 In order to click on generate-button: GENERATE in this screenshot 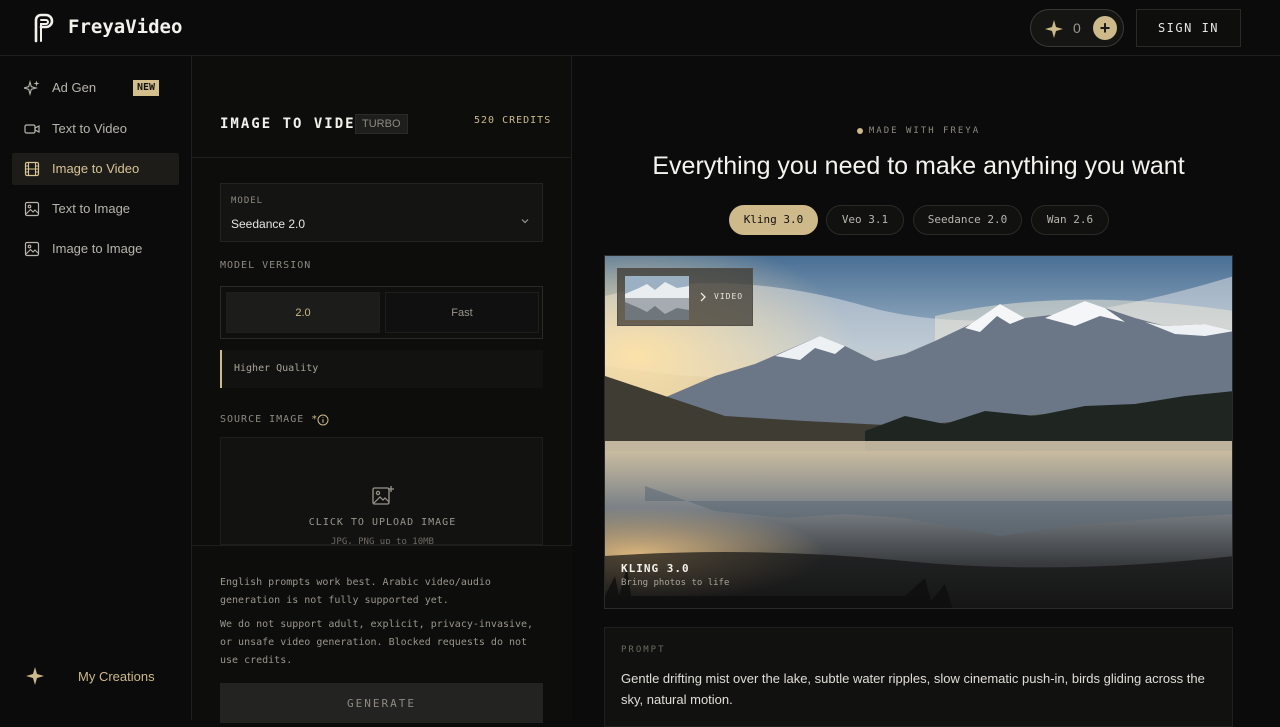, I will do `click(381, 703)`.